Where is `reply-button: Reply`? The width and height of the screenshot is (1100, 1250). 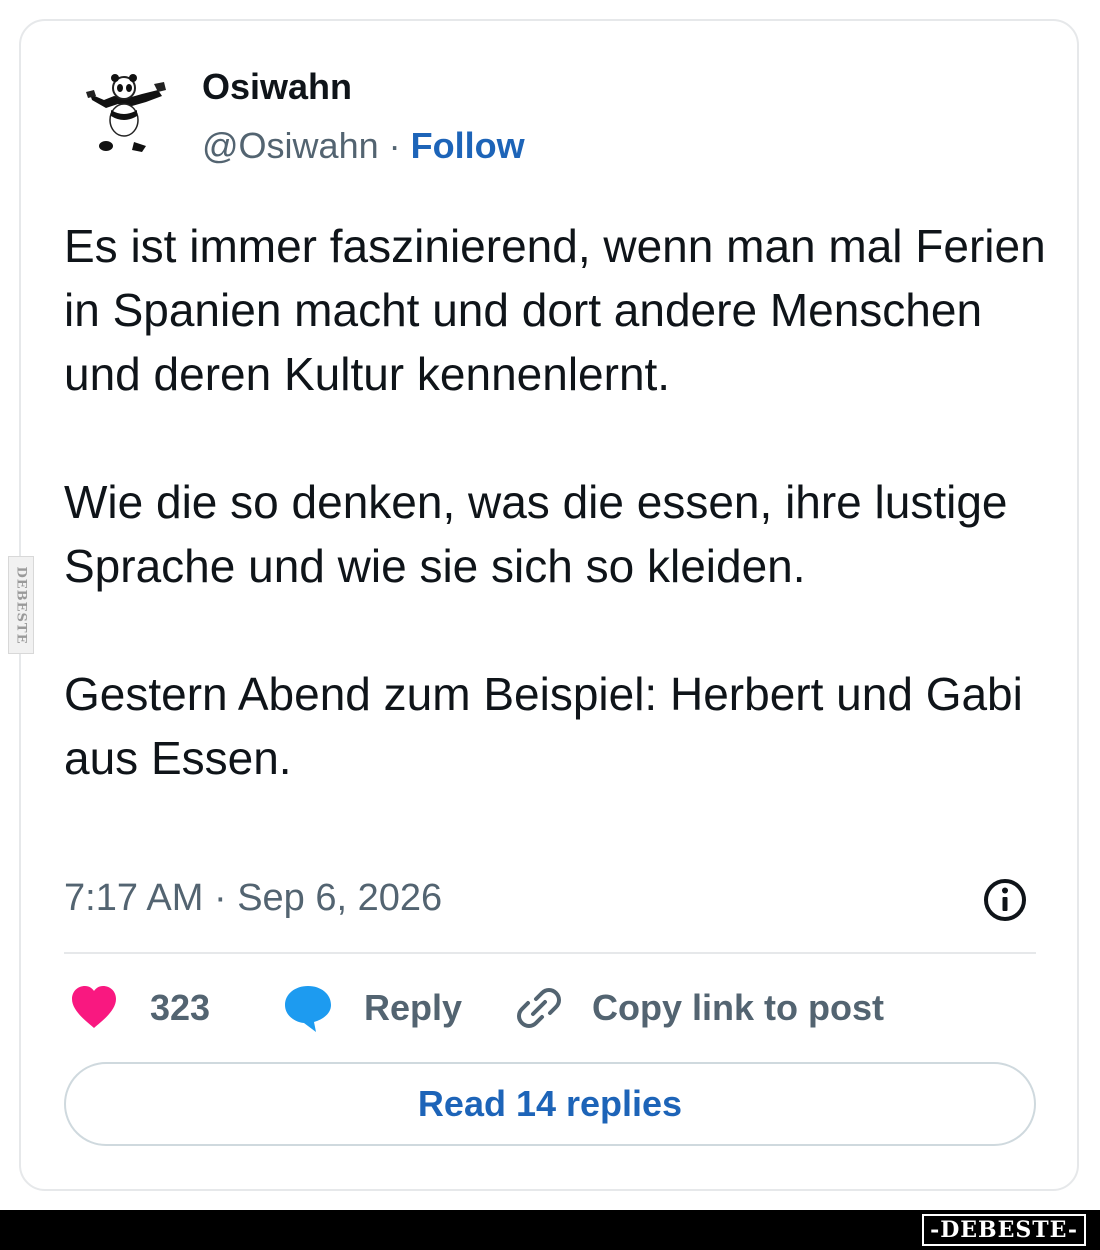
reply-button: Reply is located at coordinates (372, 1008).